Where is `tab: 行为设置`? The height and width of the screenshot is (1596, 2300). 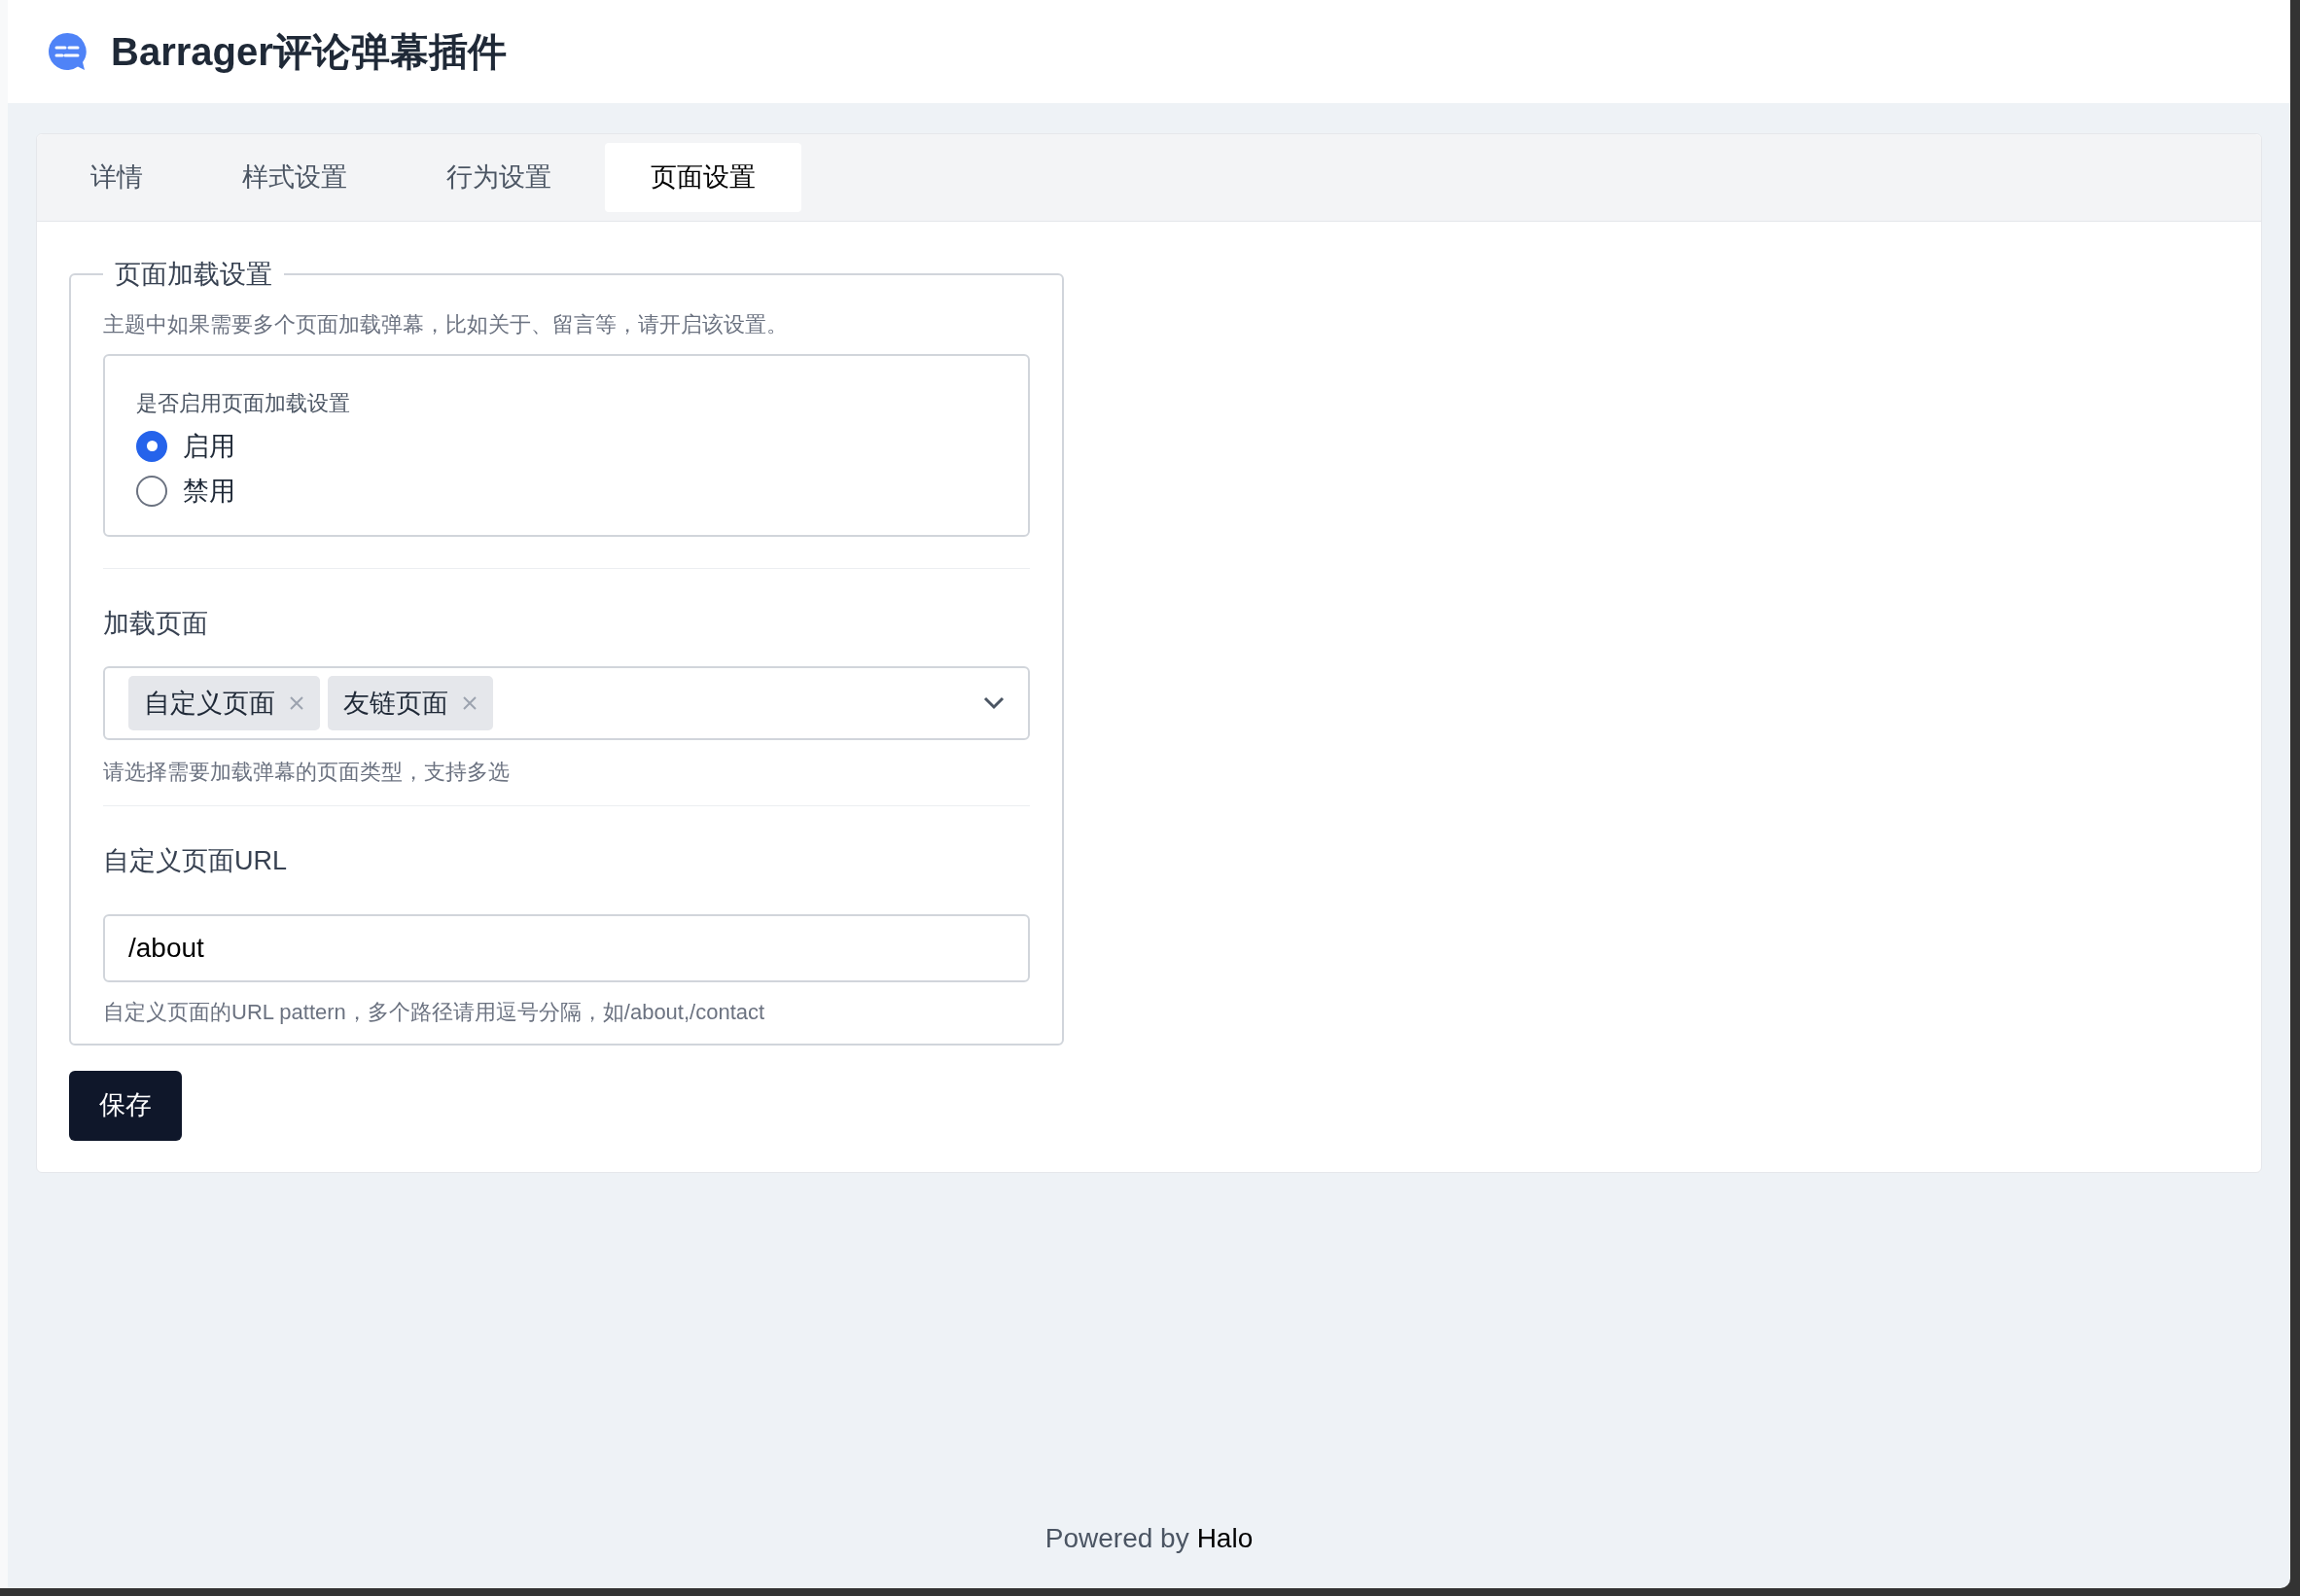 tab: 行为设置 is located at coordinates (499, 178).